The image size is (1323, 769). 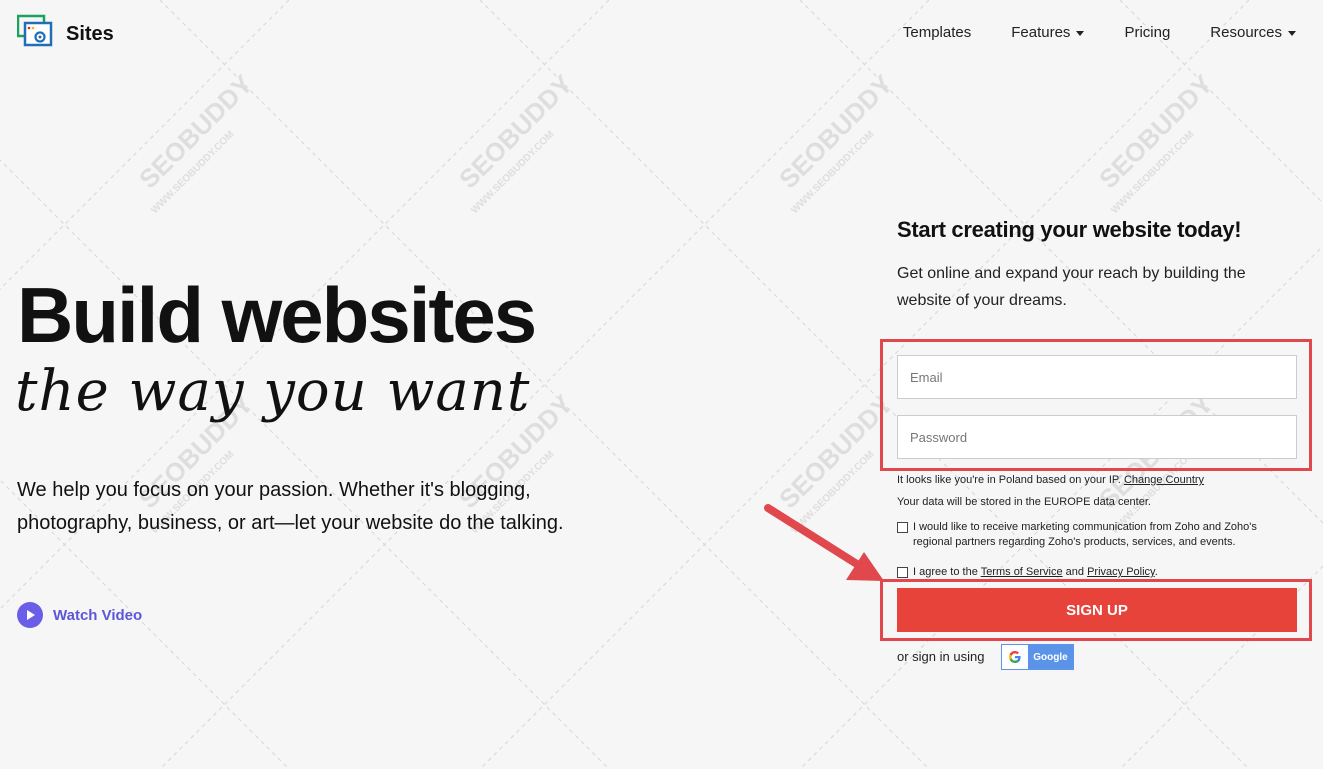 What do you see at coordinates (1246, 32) in the screenshot?
I see `nav-resources-label: Resources` at bounding box center [1246, 32].